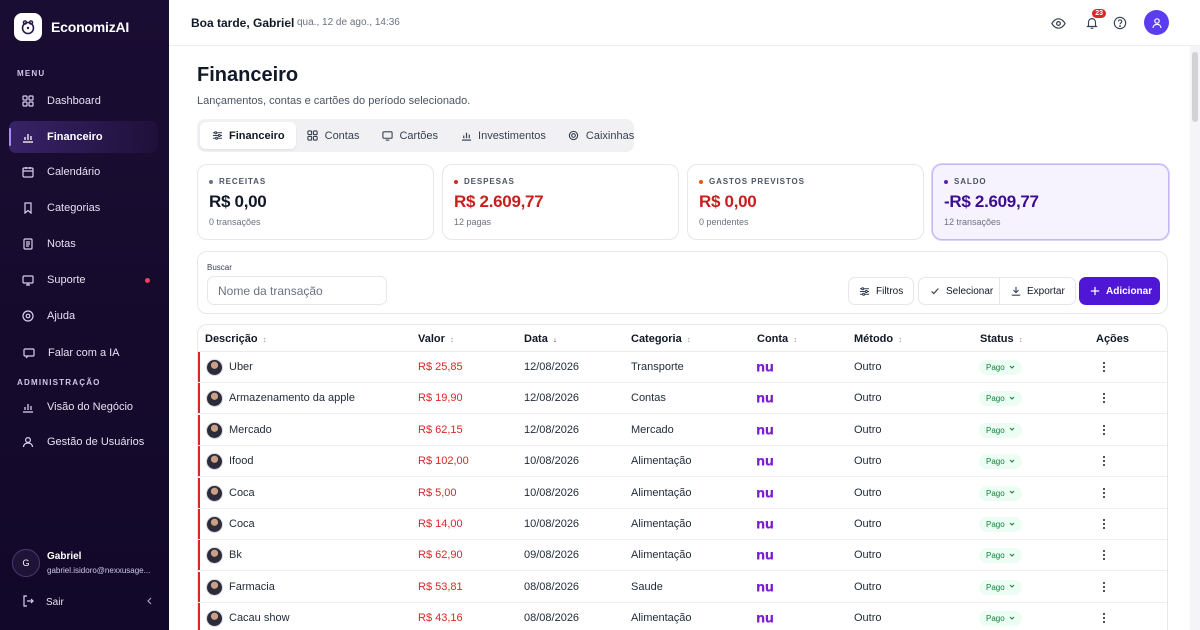 This screenshot has height=630, width=1200. What do you see at coordinates (248, 135) in the screenshot?
I see `tab-financeiro: Financeiro` at bounding box center [248, 135].